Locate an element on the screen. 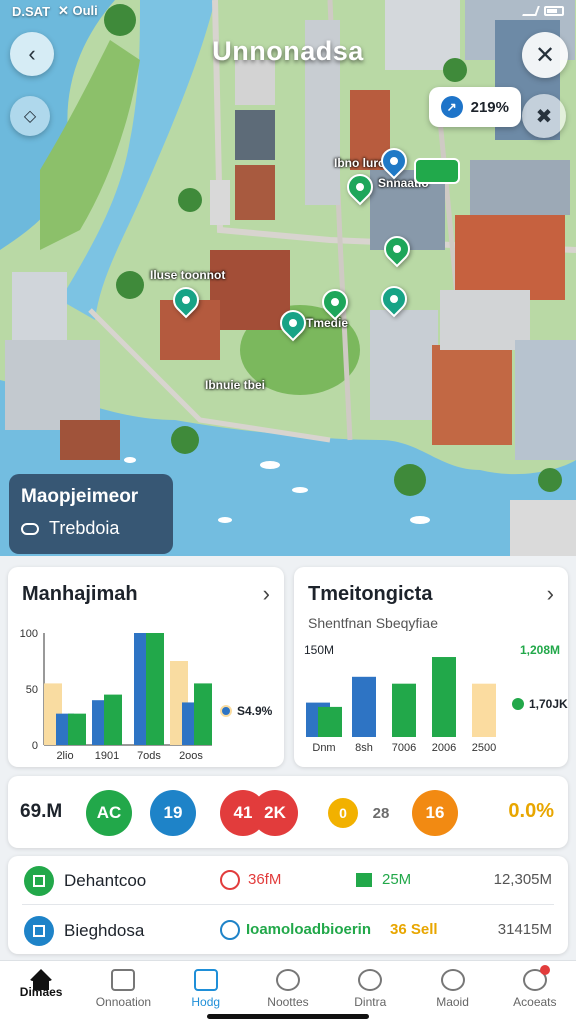  chart-icon: ↗ is located at coordinates (451, 107).